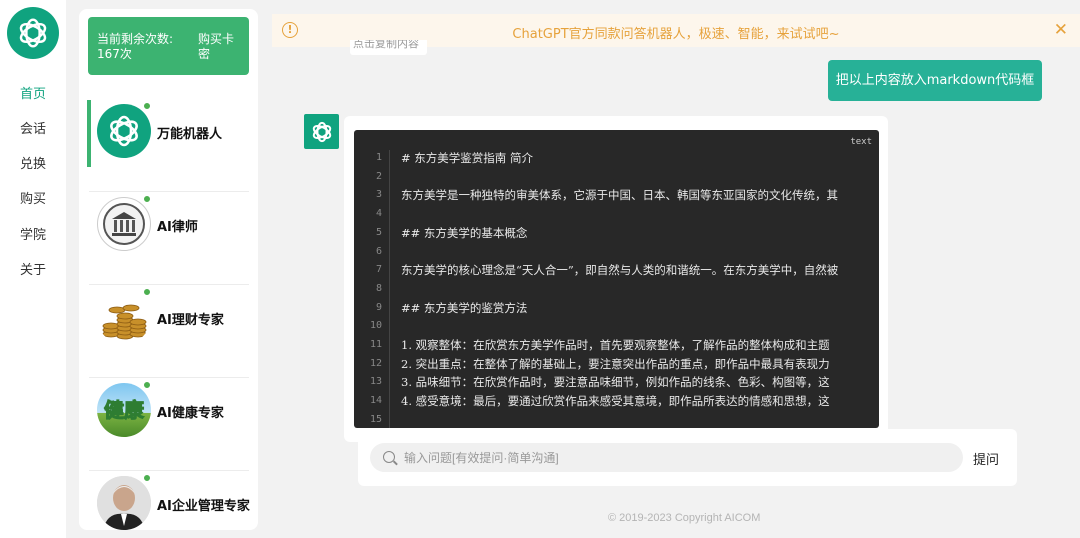  What do you see at coordinates (33, 162) in the screenshot?
I see `nav-item-redeem: 兑换` at bounding box center [33, 162].